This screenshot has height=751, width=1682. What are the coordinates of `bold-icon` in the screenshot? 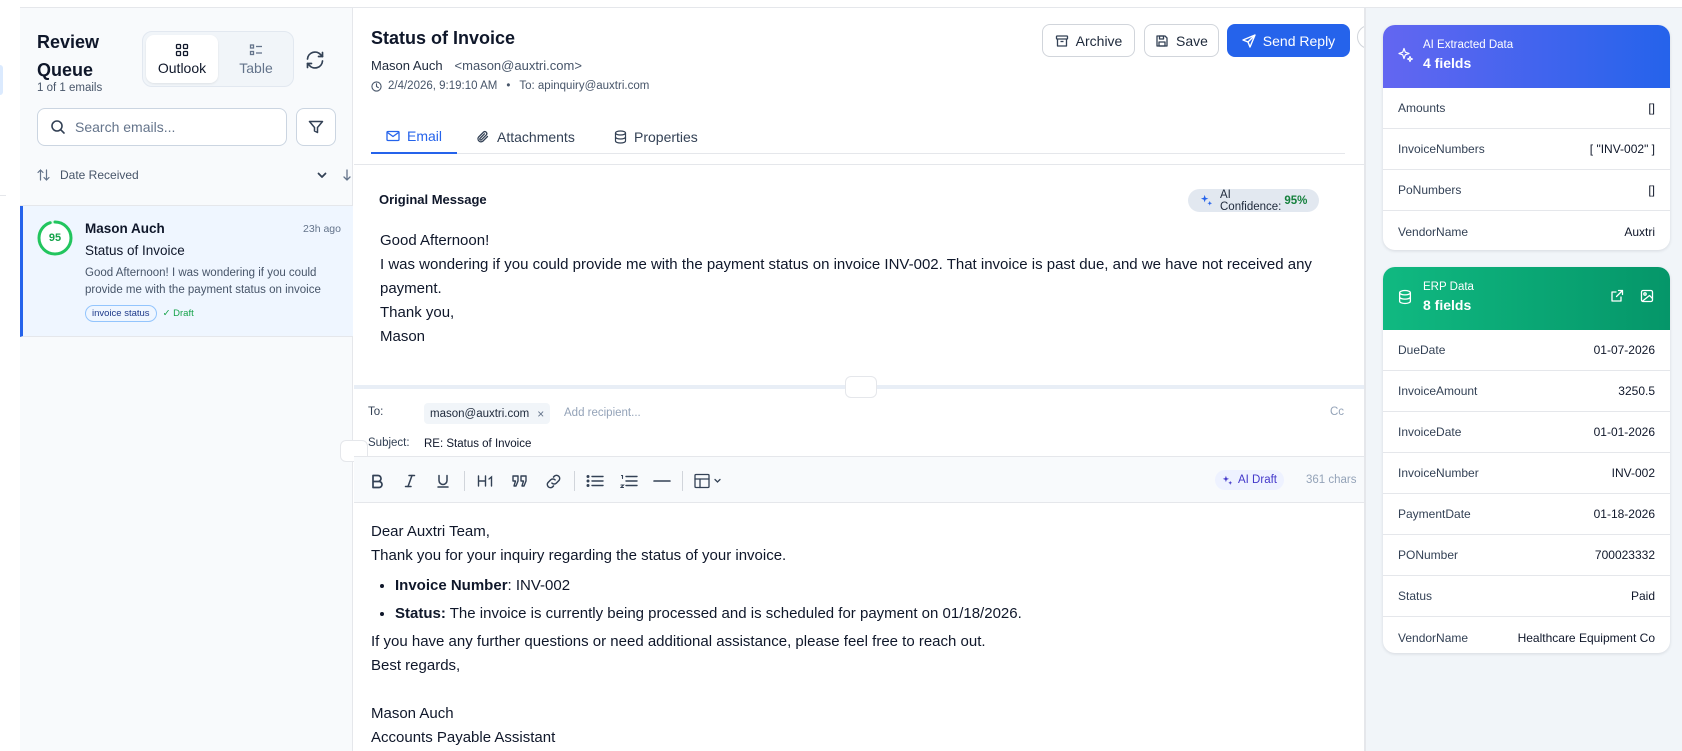 It's located at (377, 481).